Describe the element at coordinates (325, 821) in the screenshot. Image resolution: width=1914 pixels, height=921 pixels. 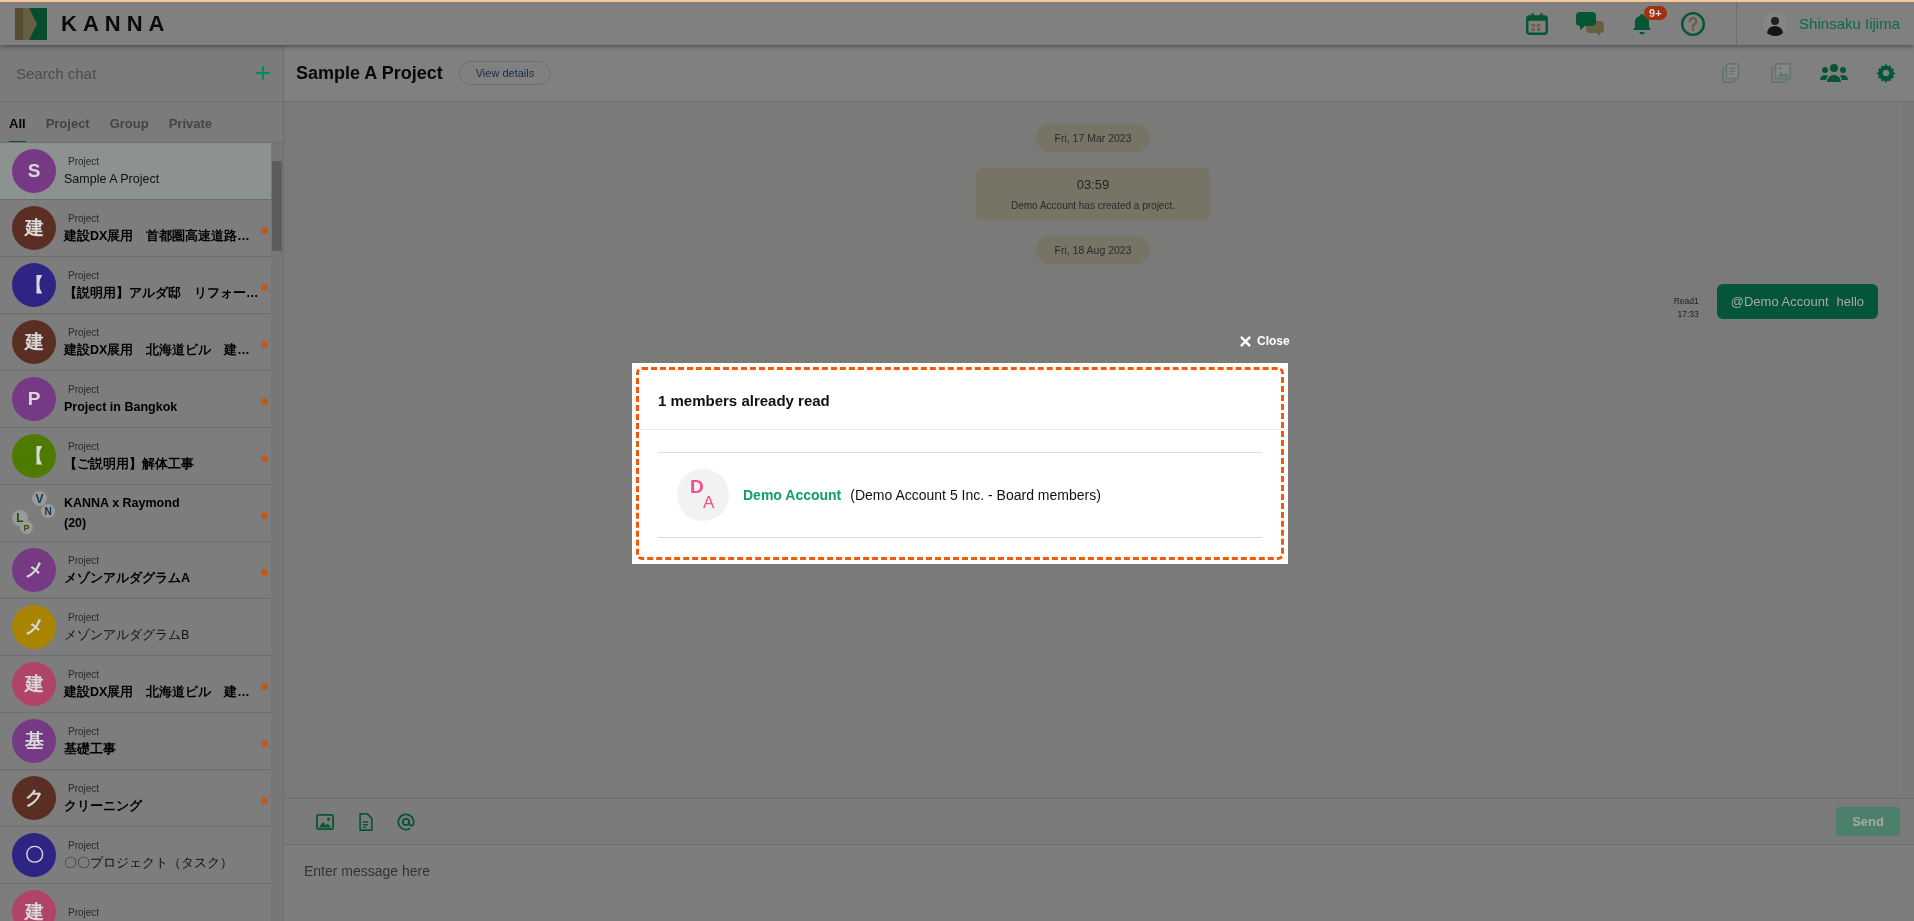
I see `image-icon` at that location.